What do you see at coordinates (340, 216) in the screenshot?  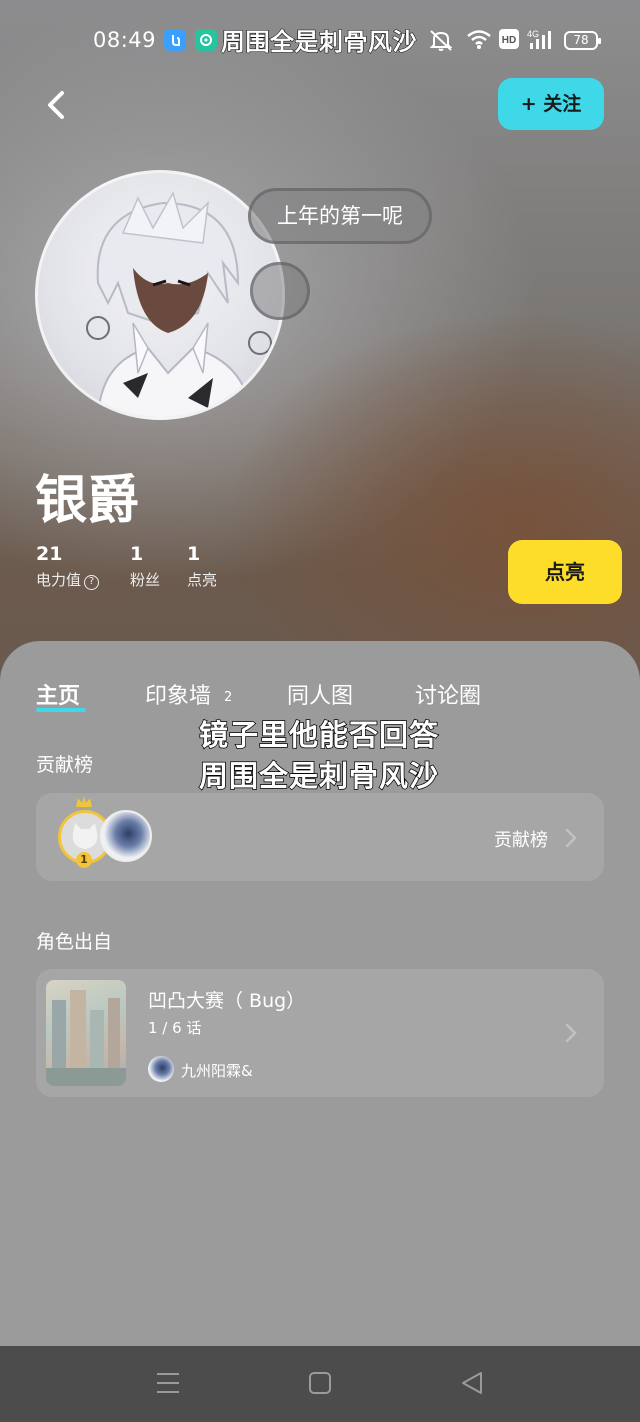 I see `status-bubble: 上年的第一呢` at bounding box center [340, 216].